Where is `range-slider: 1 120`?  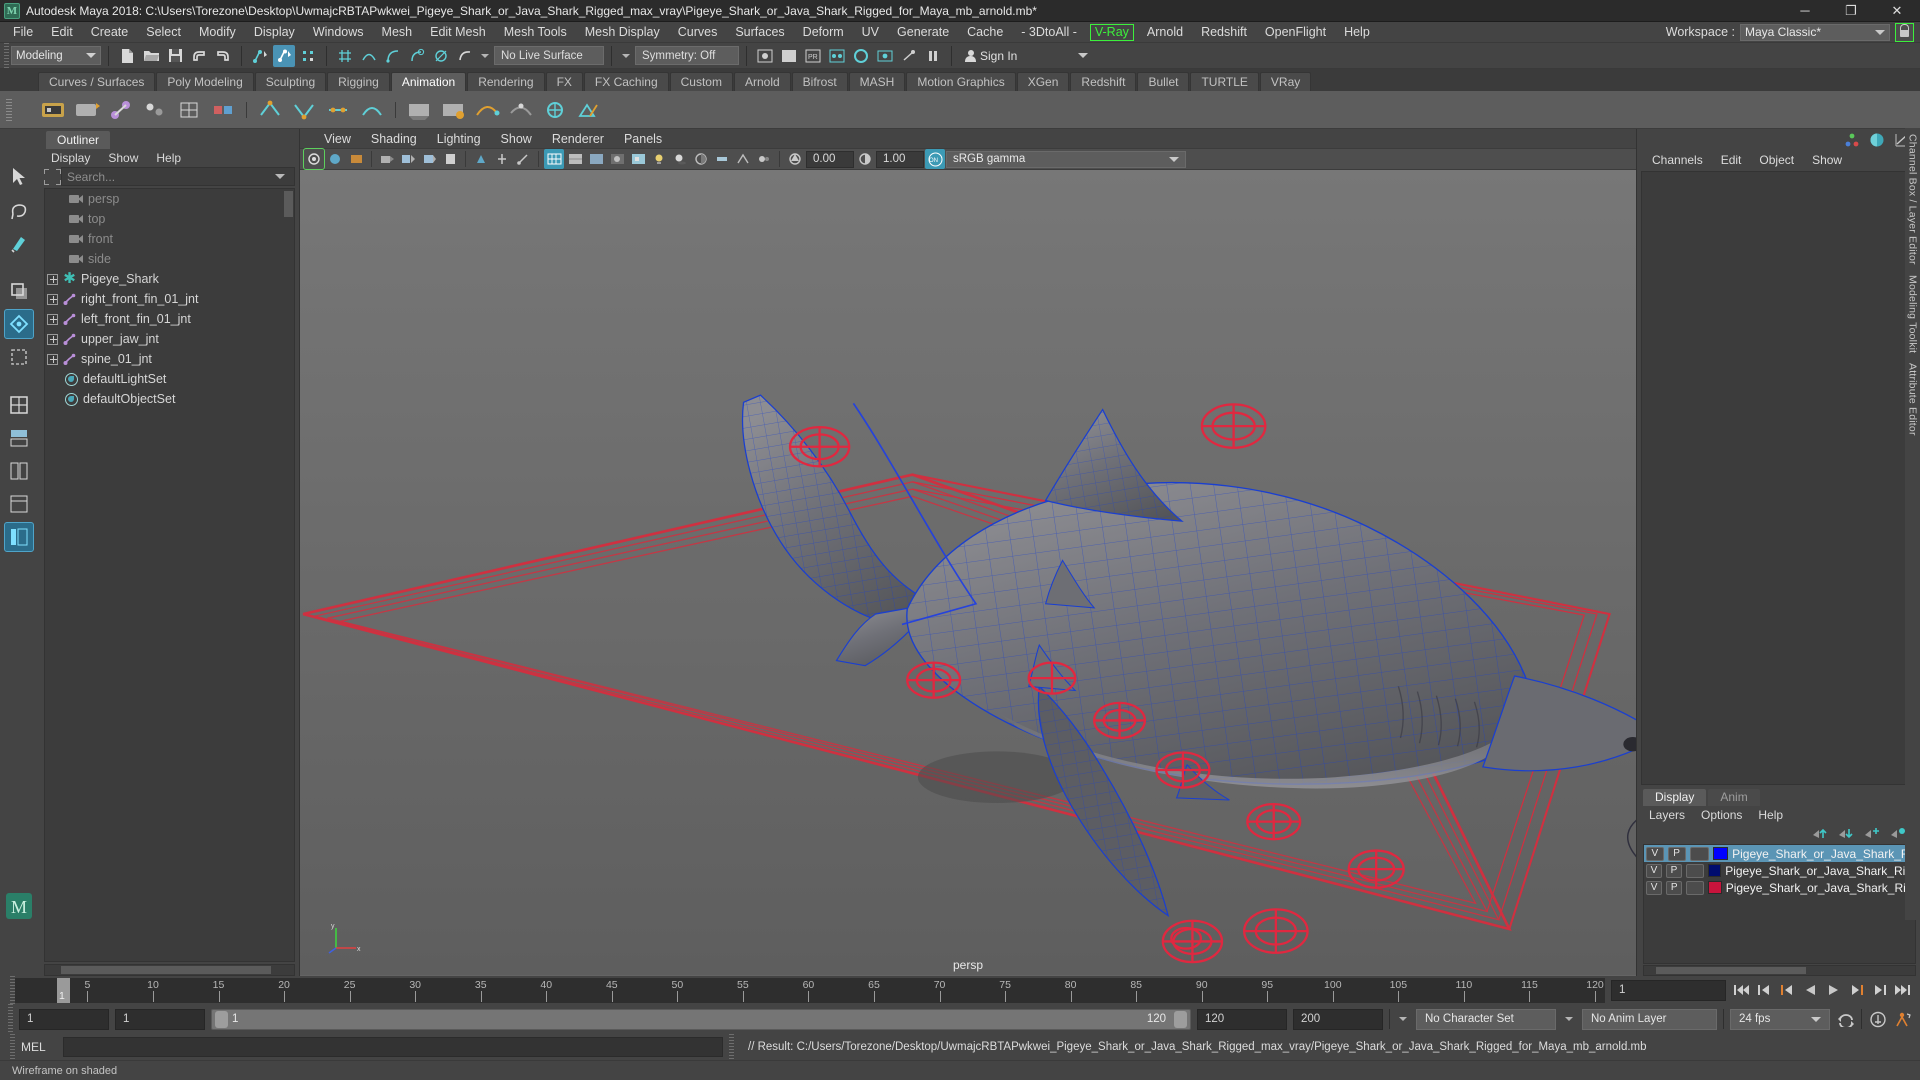 range-slider: 1 120 is located at coordinates (701, 1019).